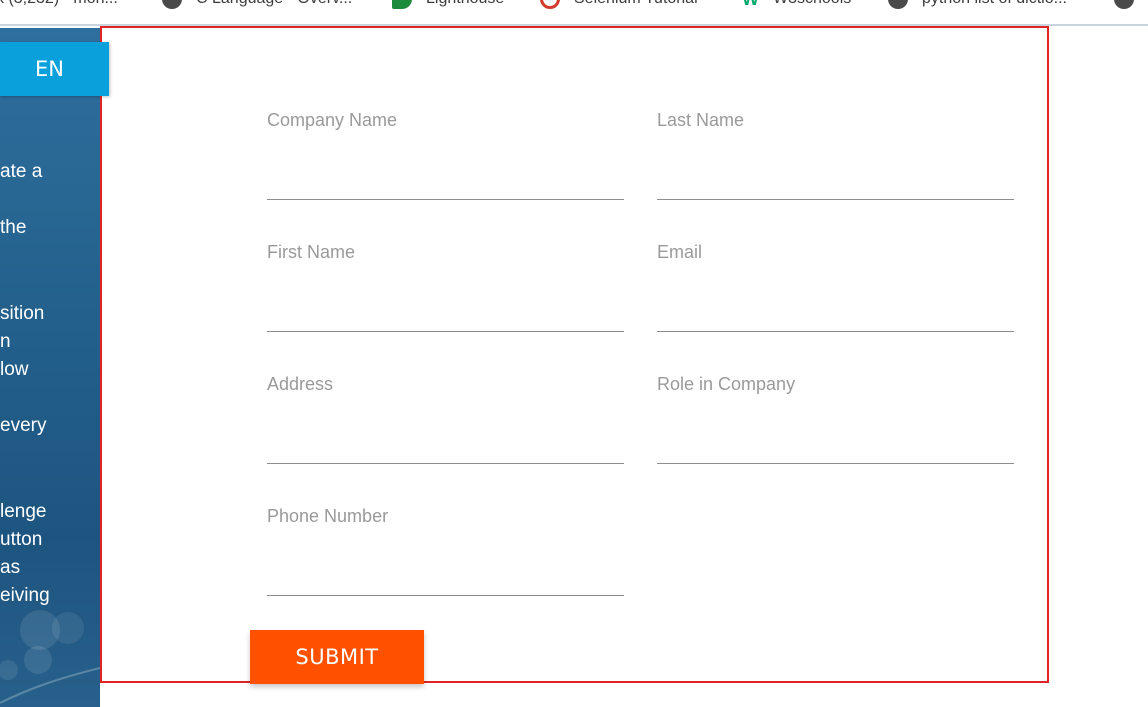  I want to click on language-button: EN, so click(50, 69).